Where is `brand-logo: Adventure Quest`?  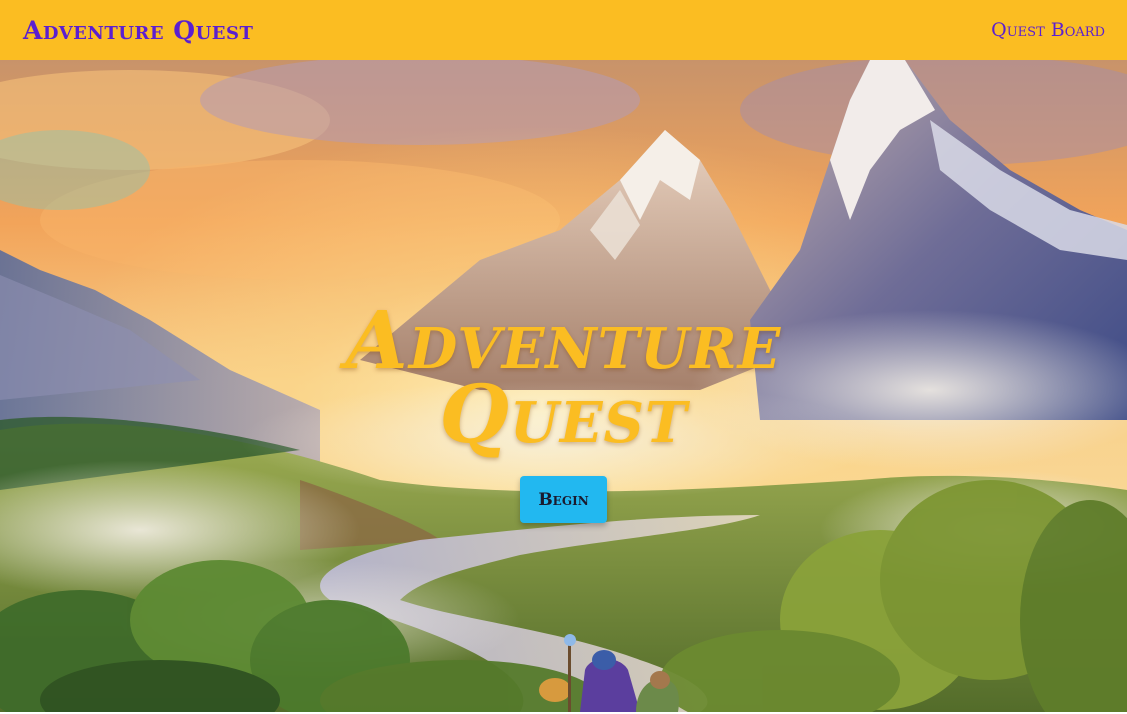 brand-logo: Adventure Quest is located at coordinates (138, 30).